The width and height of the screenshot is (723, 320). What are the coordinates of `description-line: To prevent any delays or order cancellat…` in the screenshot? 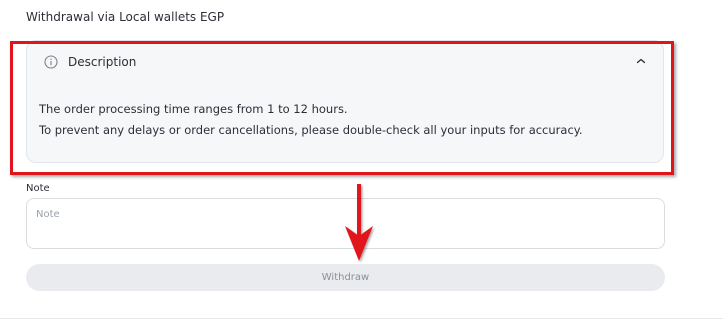 It's located at (311, 130).